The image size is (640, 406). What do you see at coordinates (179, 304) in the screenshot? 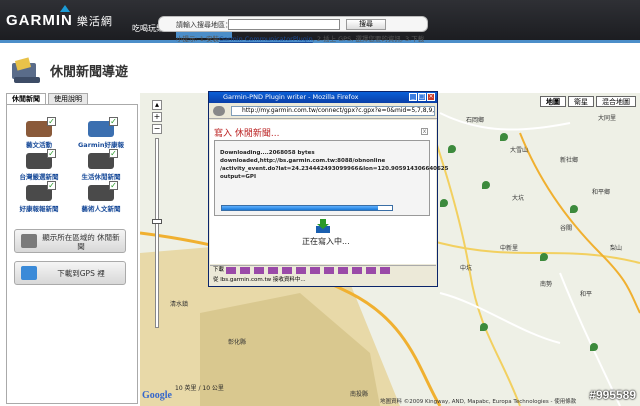
I see `map-label: 清水鎮` at bounding box center [179, 304].